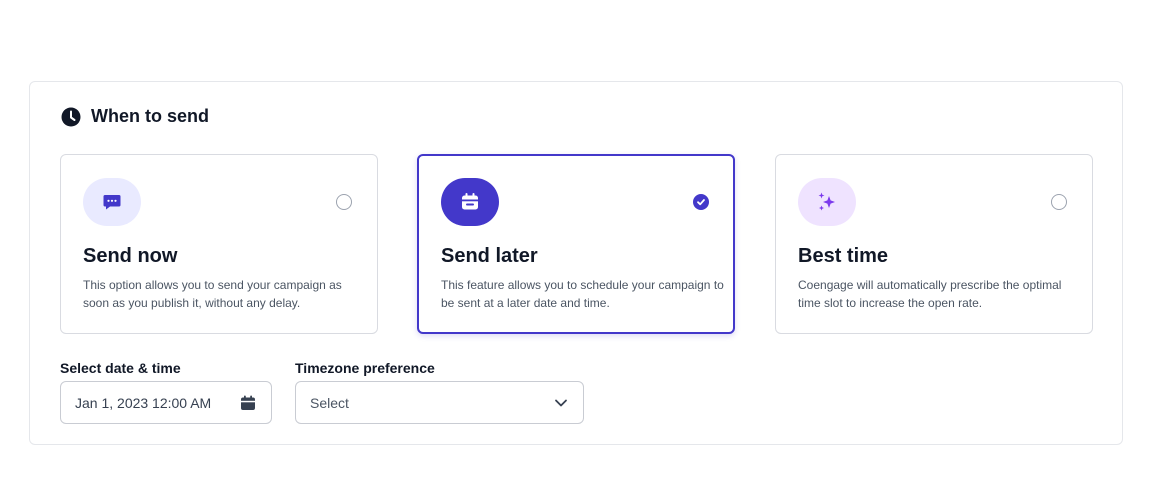  Describe the element at coordinates (71, 117) in the screenshot. I see `clock-icon` at that location.